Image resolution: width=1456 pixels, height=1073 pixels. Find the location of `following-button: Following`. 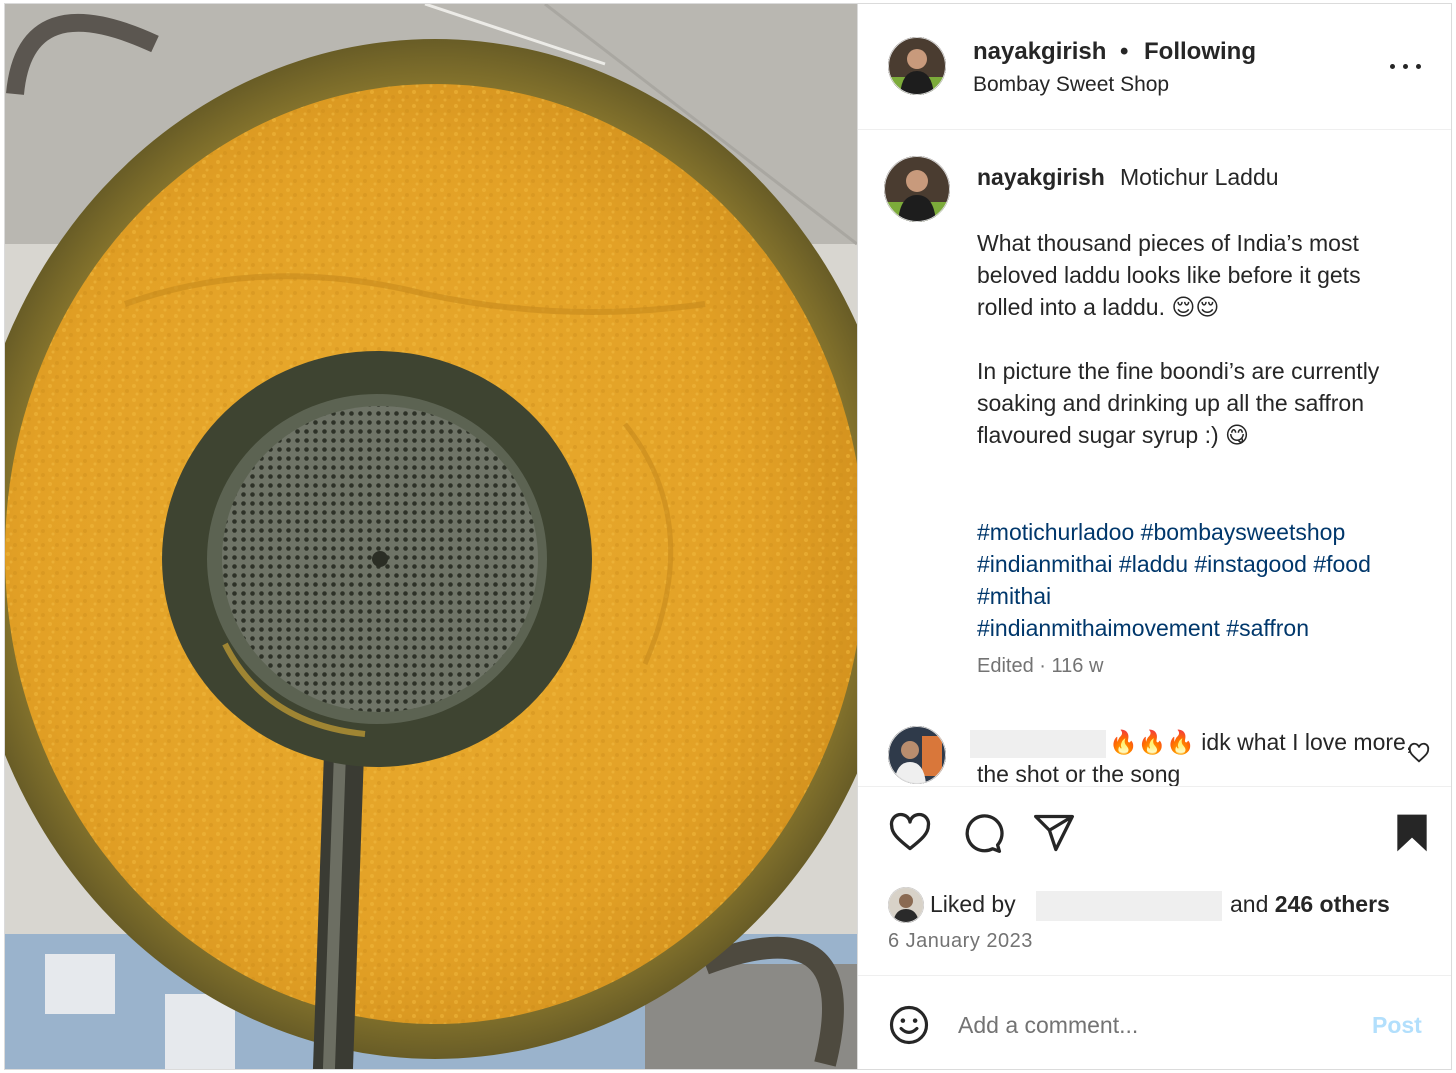

following-button: Following is located at coordinates (1200, 52).